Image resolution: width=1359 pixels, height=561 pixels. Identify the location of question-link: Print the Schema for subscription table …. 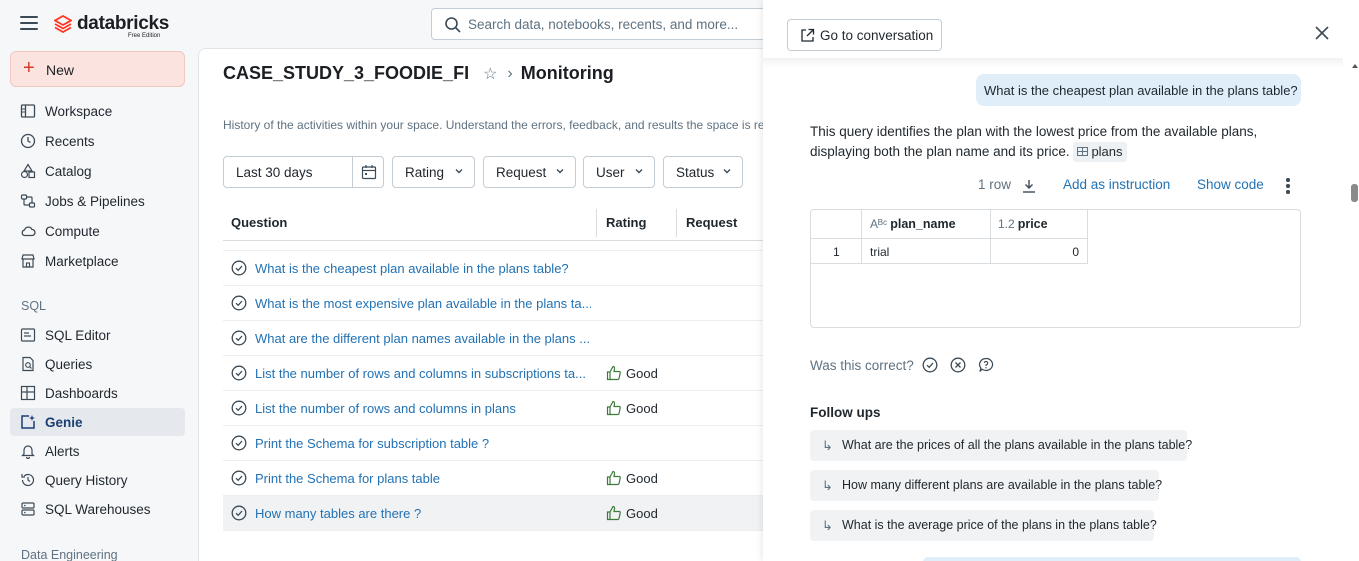
(423, 443).